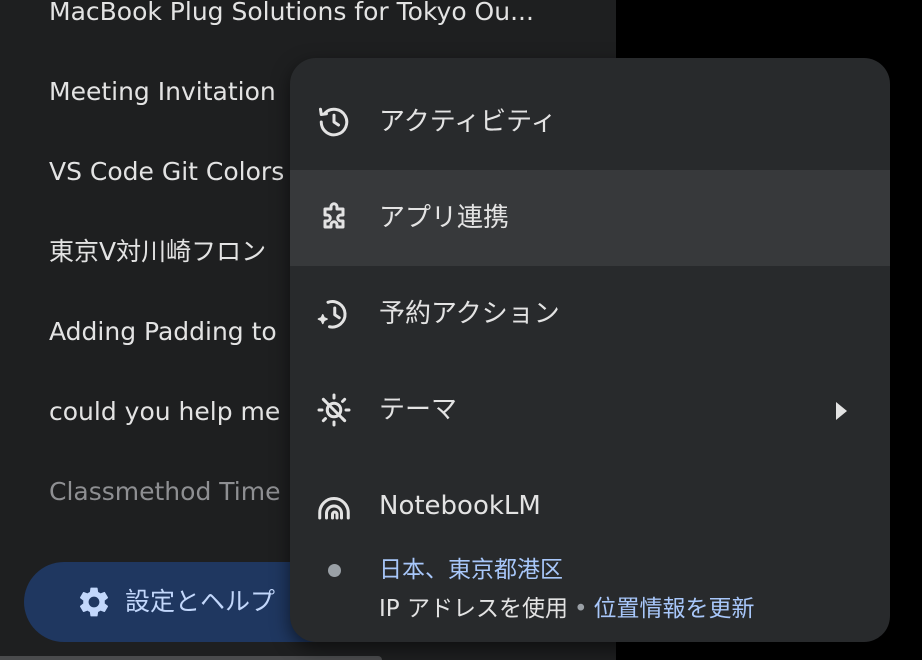  I want to click on menu-item-label: NotebookLM, so click(460, 506).